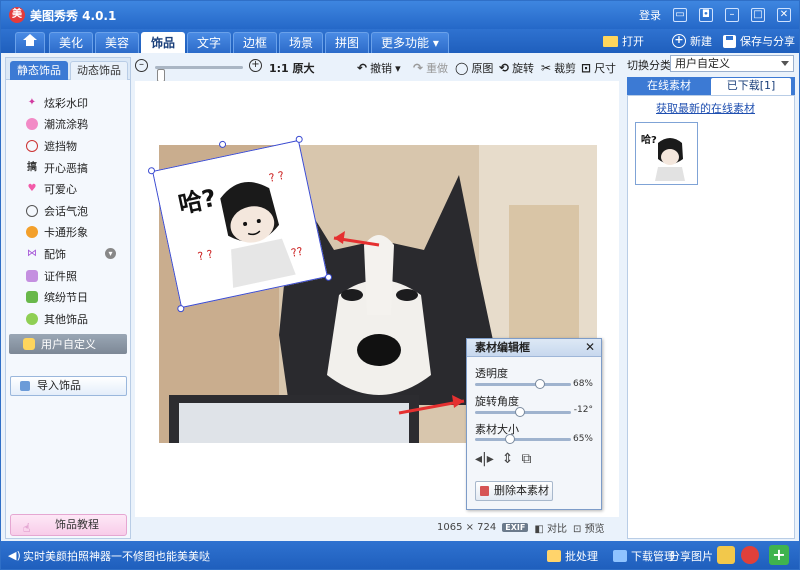  What do you see at coordinates (692, 41) in the screenshot?
I see `new-button: + 新建` at bounding box center [692, 41].